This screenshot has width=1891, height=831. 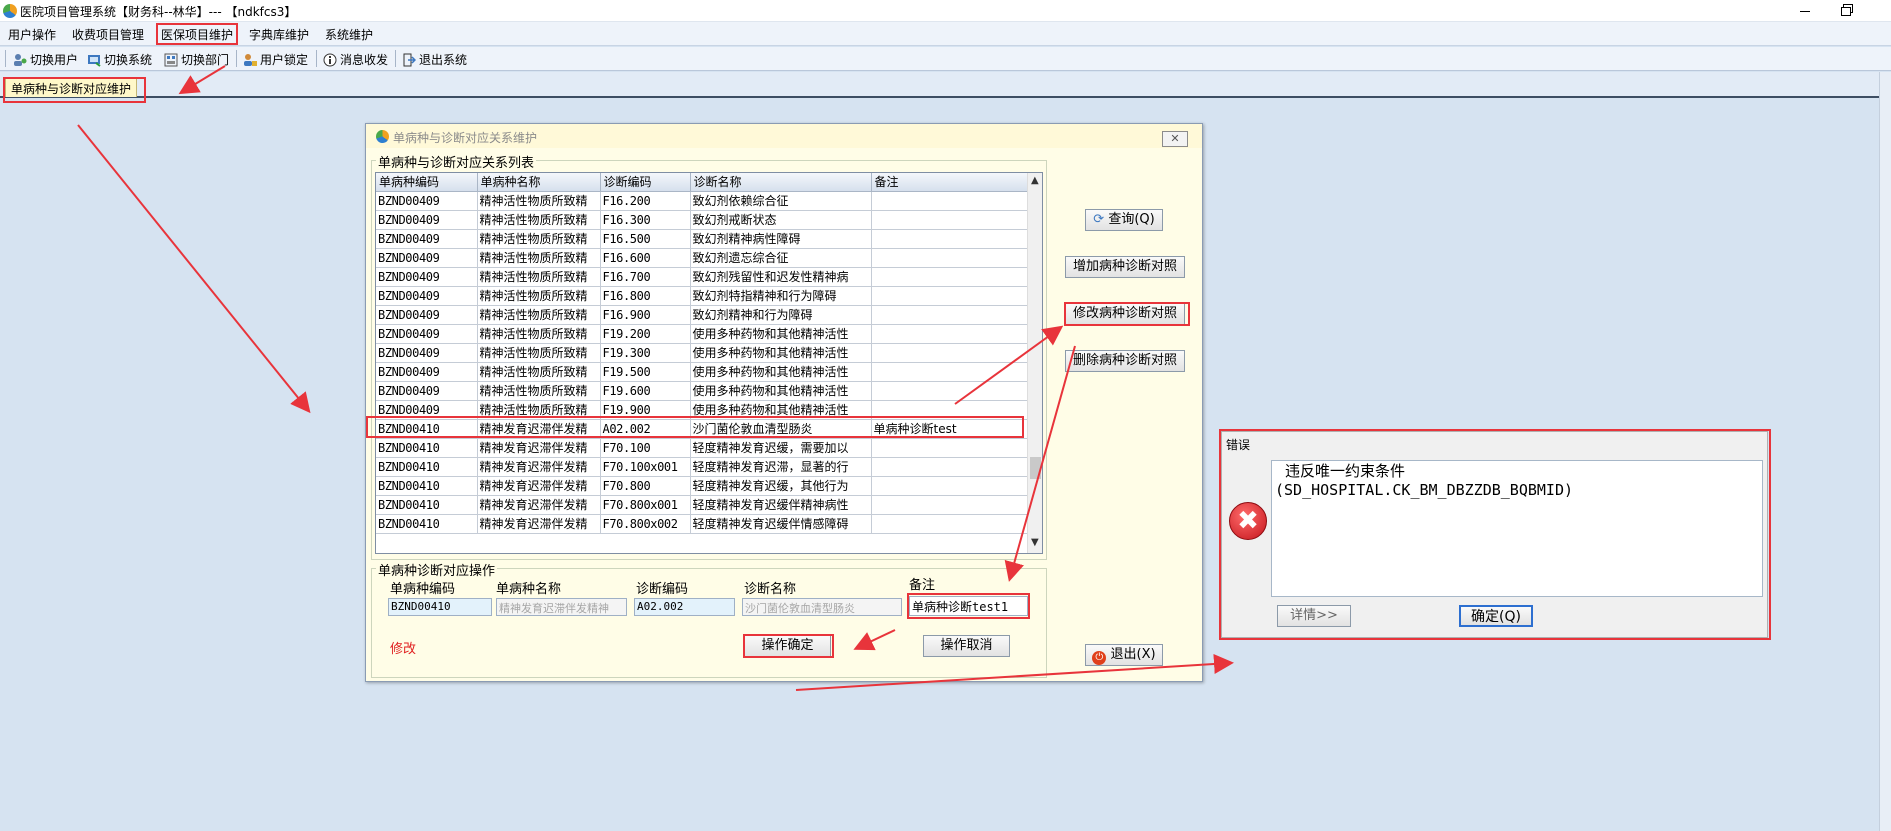 I want to click on page-scrollbar, so click(x=1885, y=451).